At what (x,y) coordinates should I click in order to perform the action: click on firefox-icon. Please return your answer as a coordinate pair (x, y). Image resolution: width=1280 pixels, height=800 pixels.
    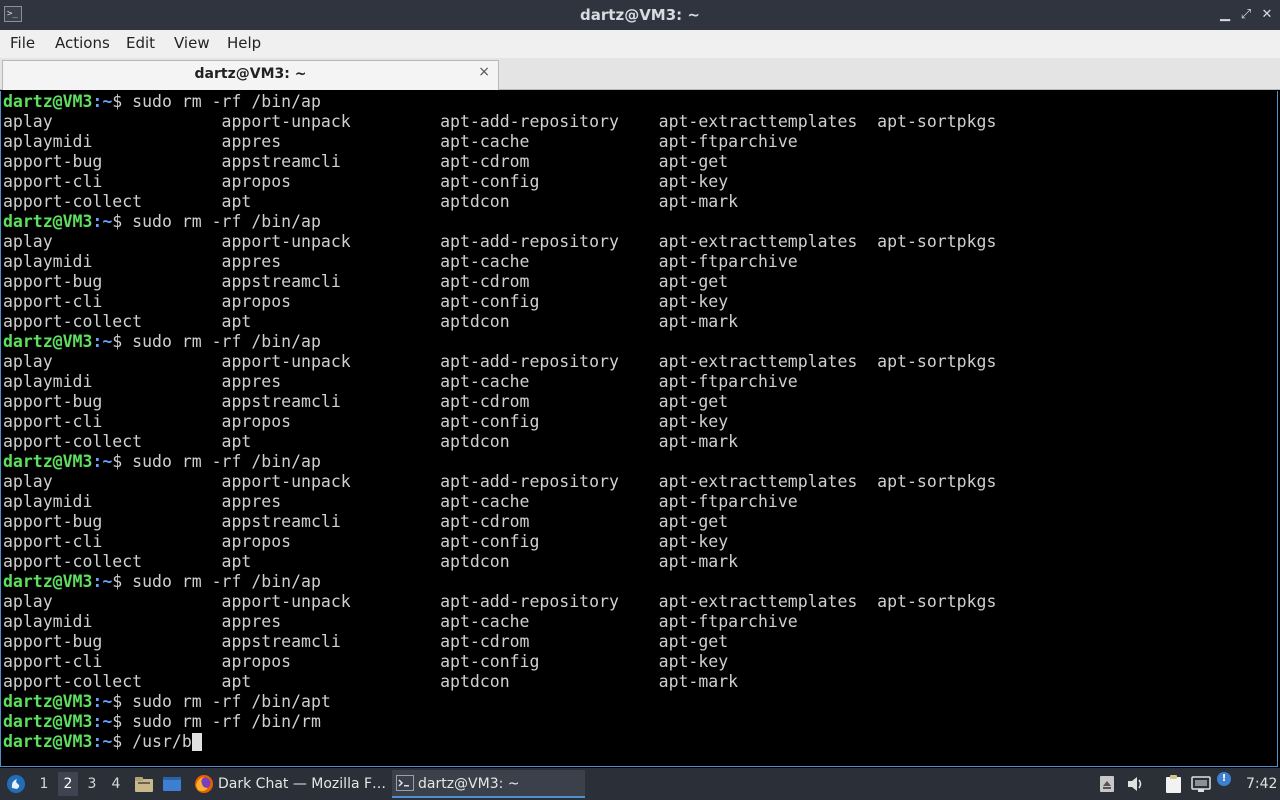
    Looking at the image, I should click on (204, 784).